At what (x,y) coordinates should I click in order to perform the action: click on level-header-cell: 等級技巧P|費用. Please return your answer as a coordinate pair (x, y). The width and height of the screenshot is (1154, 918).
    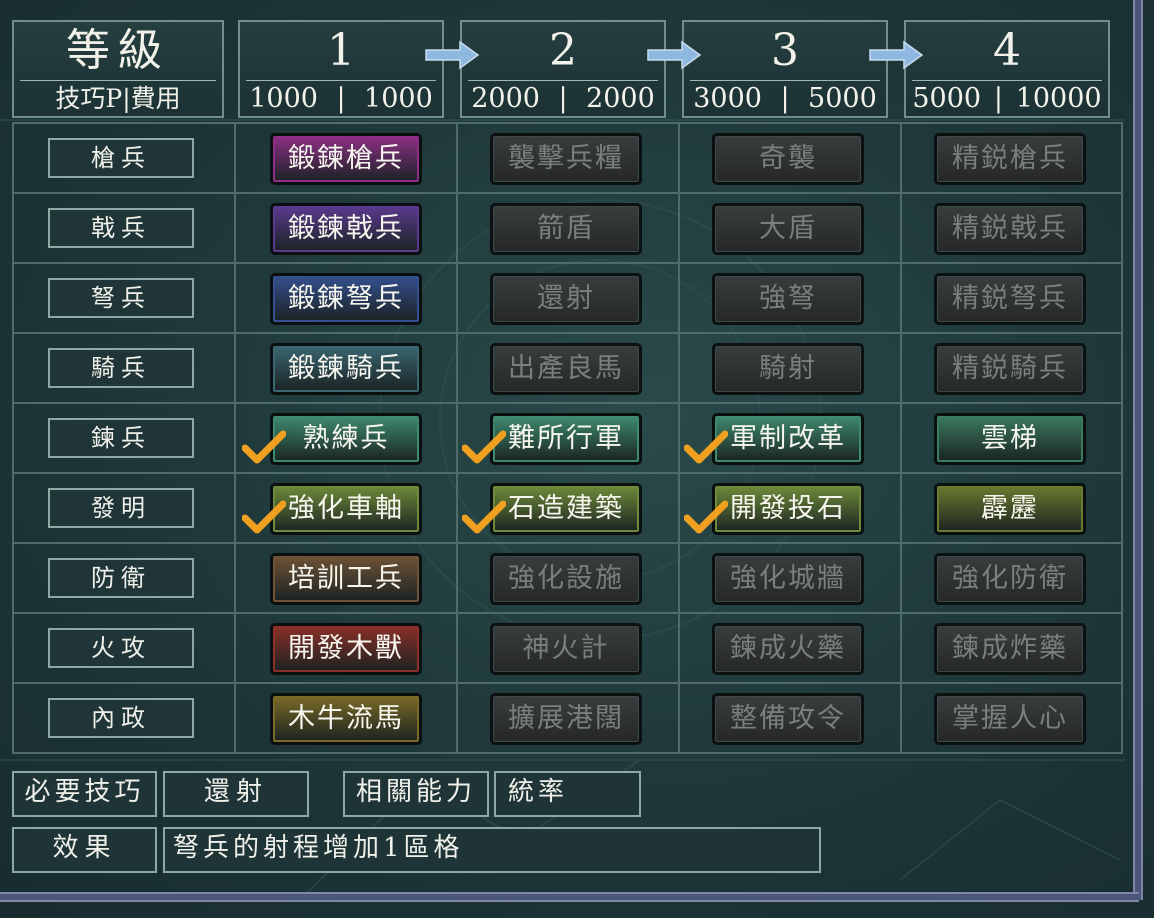
    Looking at the image, I should click on (118, 69).